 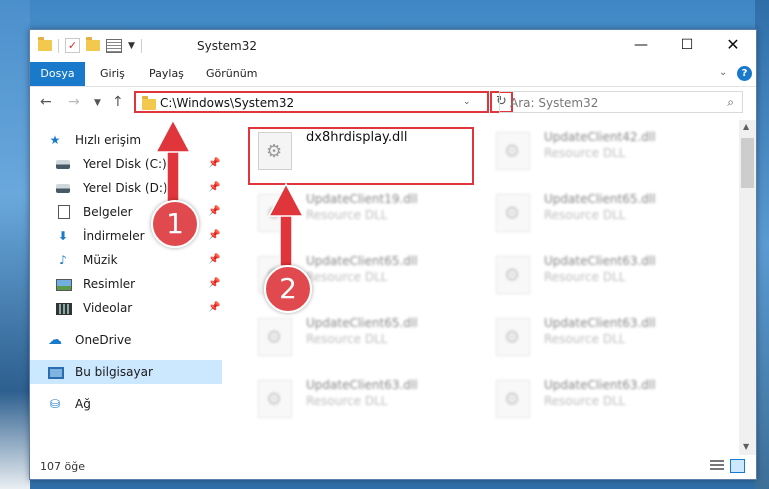 What do you see at coordinates (467, 102) in the screenshot?
I see `address-dropdown-chevron-icon: ⌄` at bounding box center [467, 102].